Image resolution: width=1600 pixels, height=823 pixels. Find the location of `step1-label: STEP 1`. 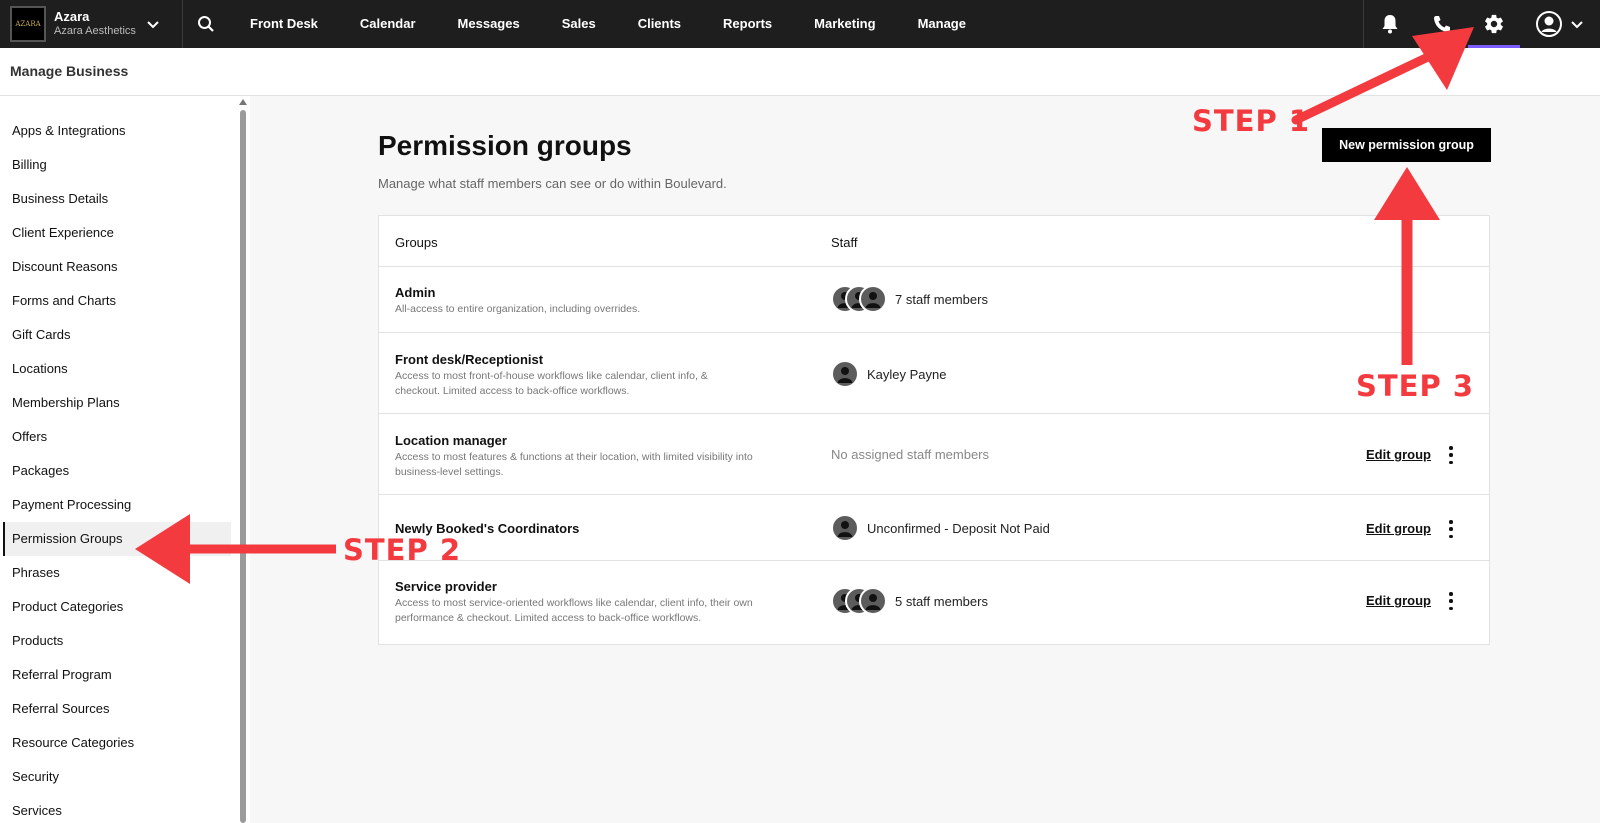

step1-label: STEP 1 is located at coordinates (1251, 121).